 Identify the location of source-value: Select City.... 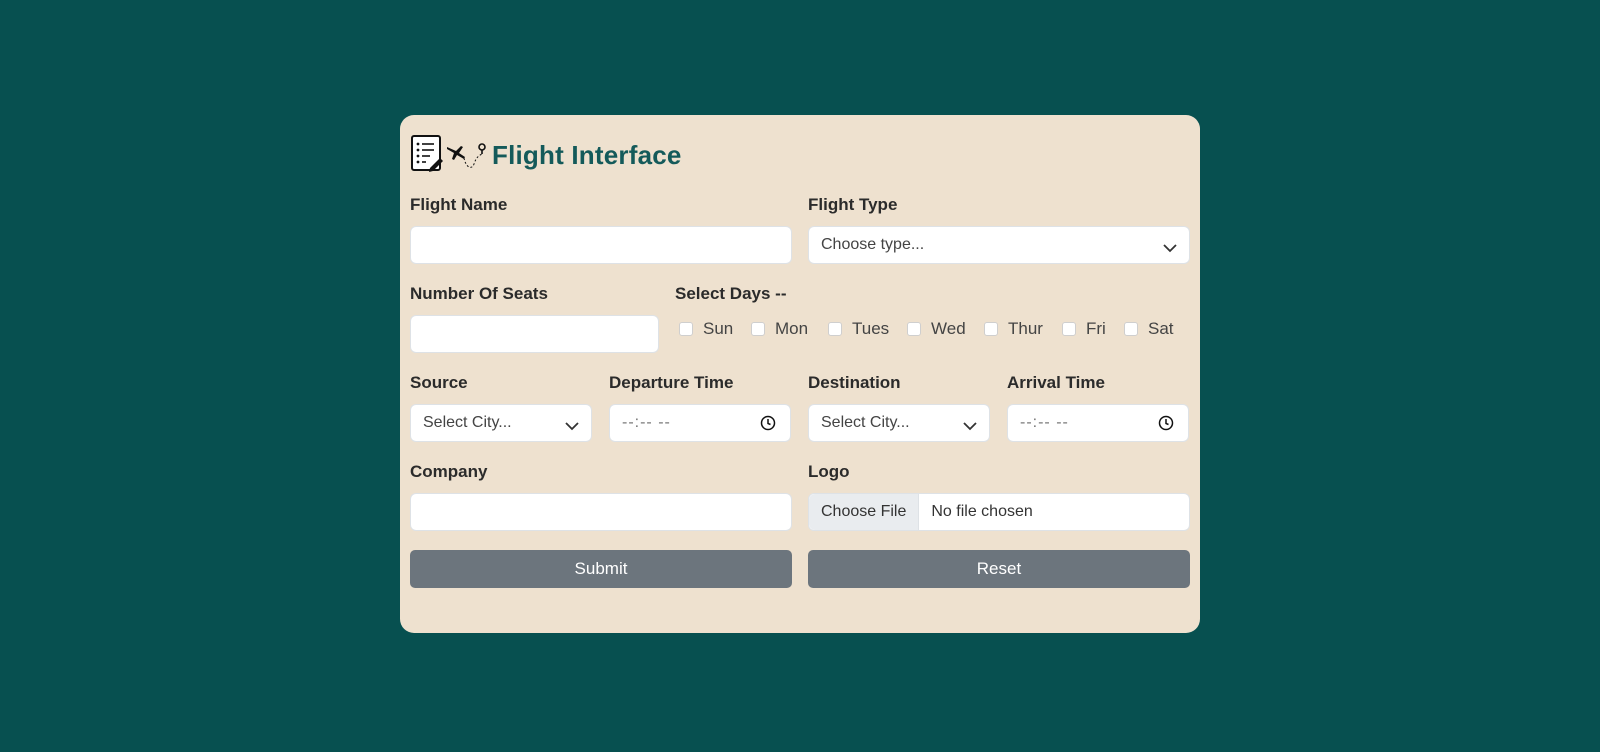
(467, 422).